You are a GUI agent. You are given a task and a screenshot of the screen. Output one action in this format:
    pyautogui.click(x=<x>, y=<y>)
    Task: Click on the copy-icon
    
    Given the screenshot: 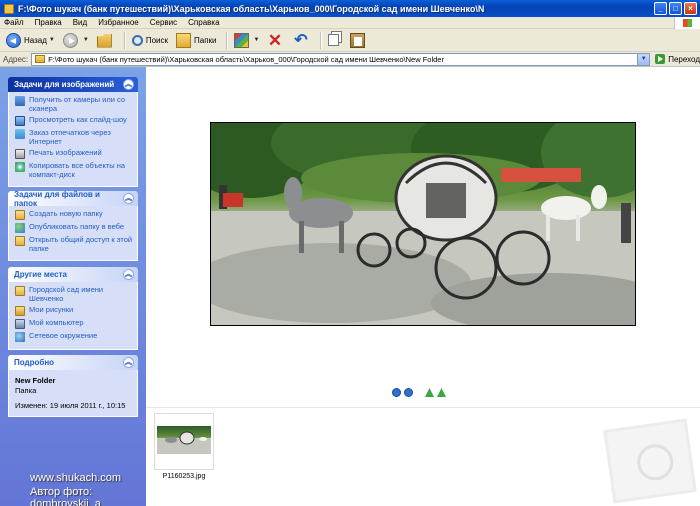 What is the action you would take?
    pyautogui.click(x=334, y=40)
    